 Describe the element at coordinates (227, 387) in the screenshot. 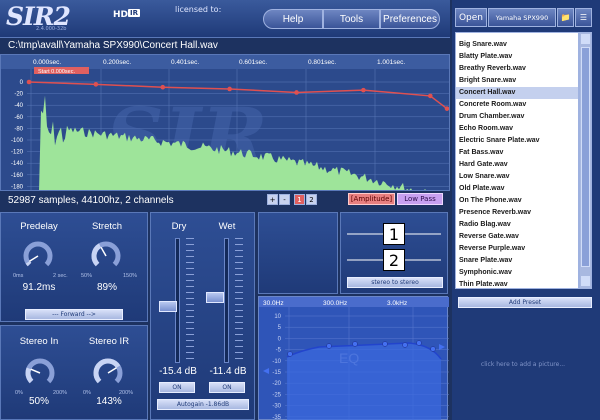

I see `wet-on-button: ON` at that location.